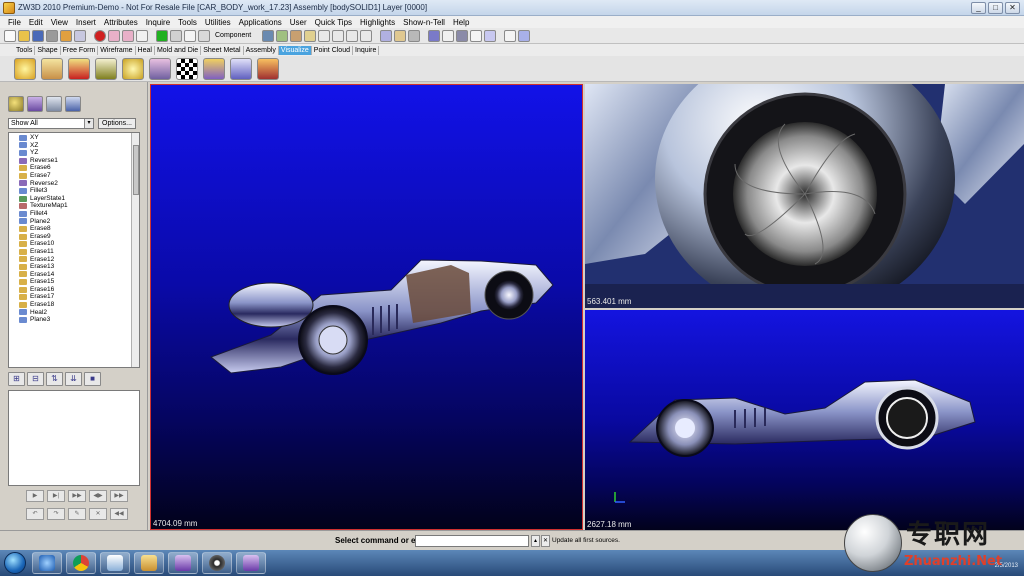  What do you see at coordinates (260, 22) in the screenshot?
I see `menu-applications: Applications` at bounding box center [260, 22].